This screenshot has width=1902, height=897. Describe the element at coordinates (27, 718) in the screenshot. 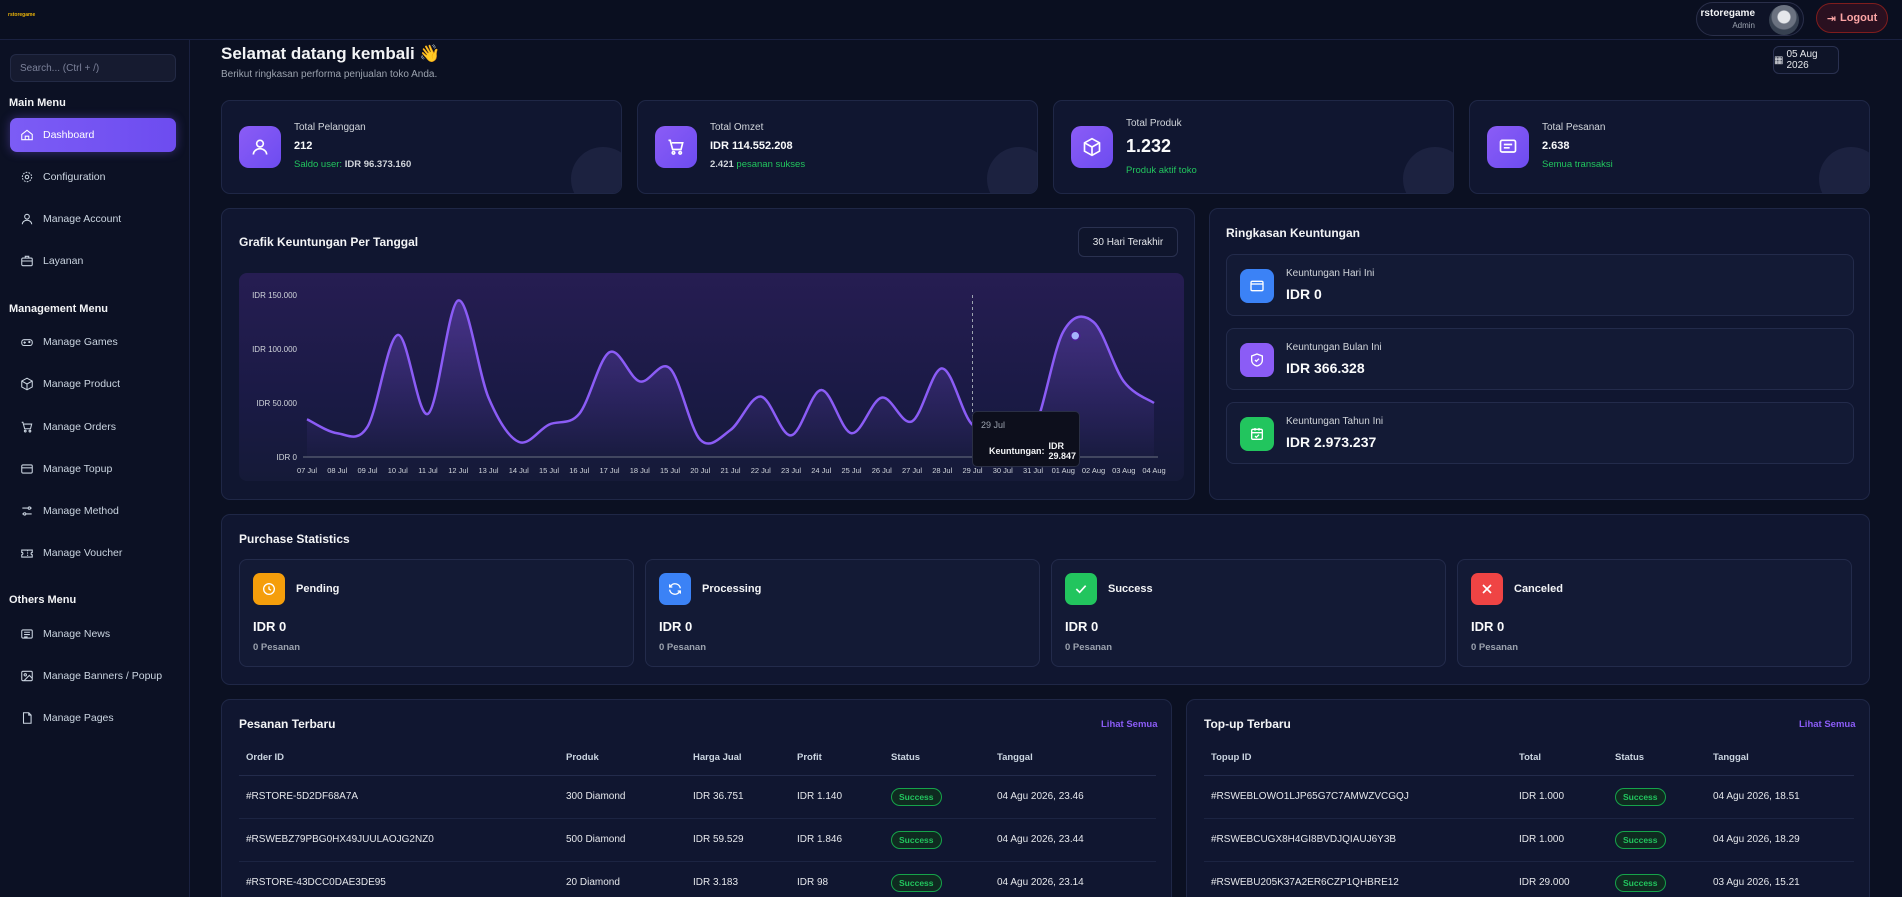

I see `file-icon` at that location.